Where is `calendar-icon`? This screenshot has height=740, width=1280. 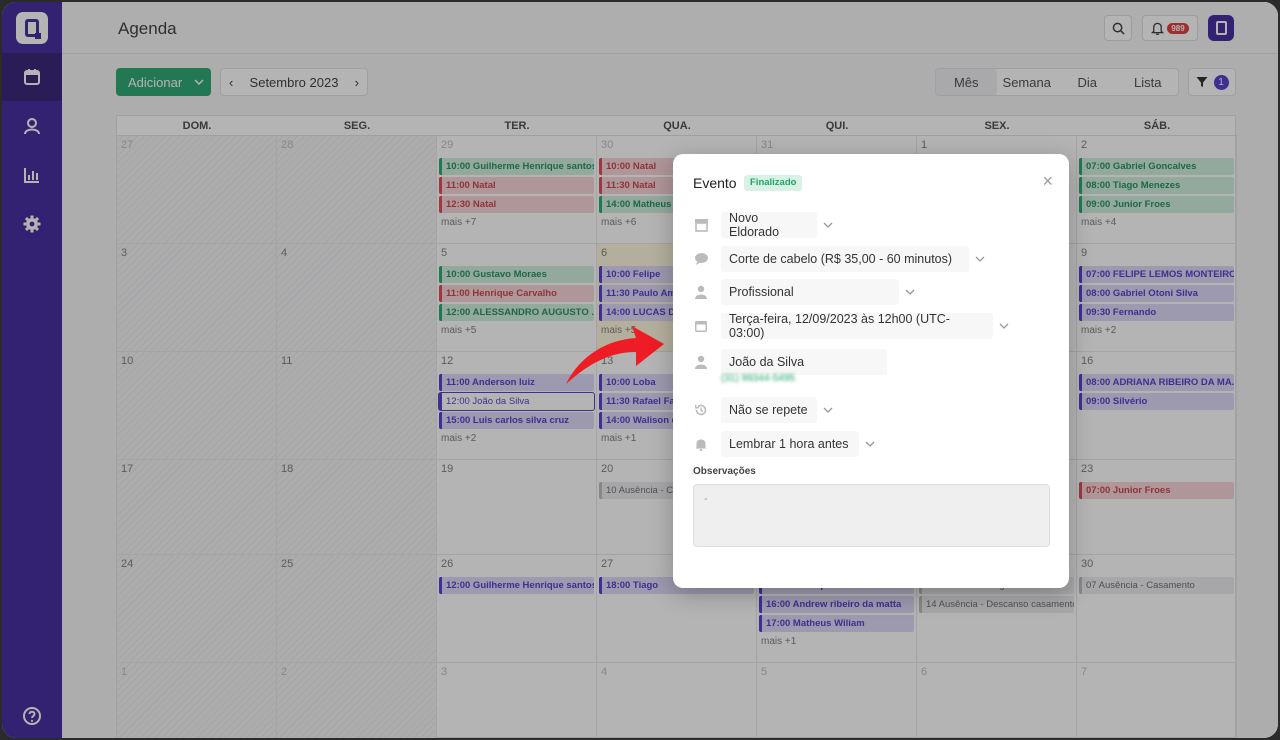
calendar-icon is located at coordinates (701, 326).